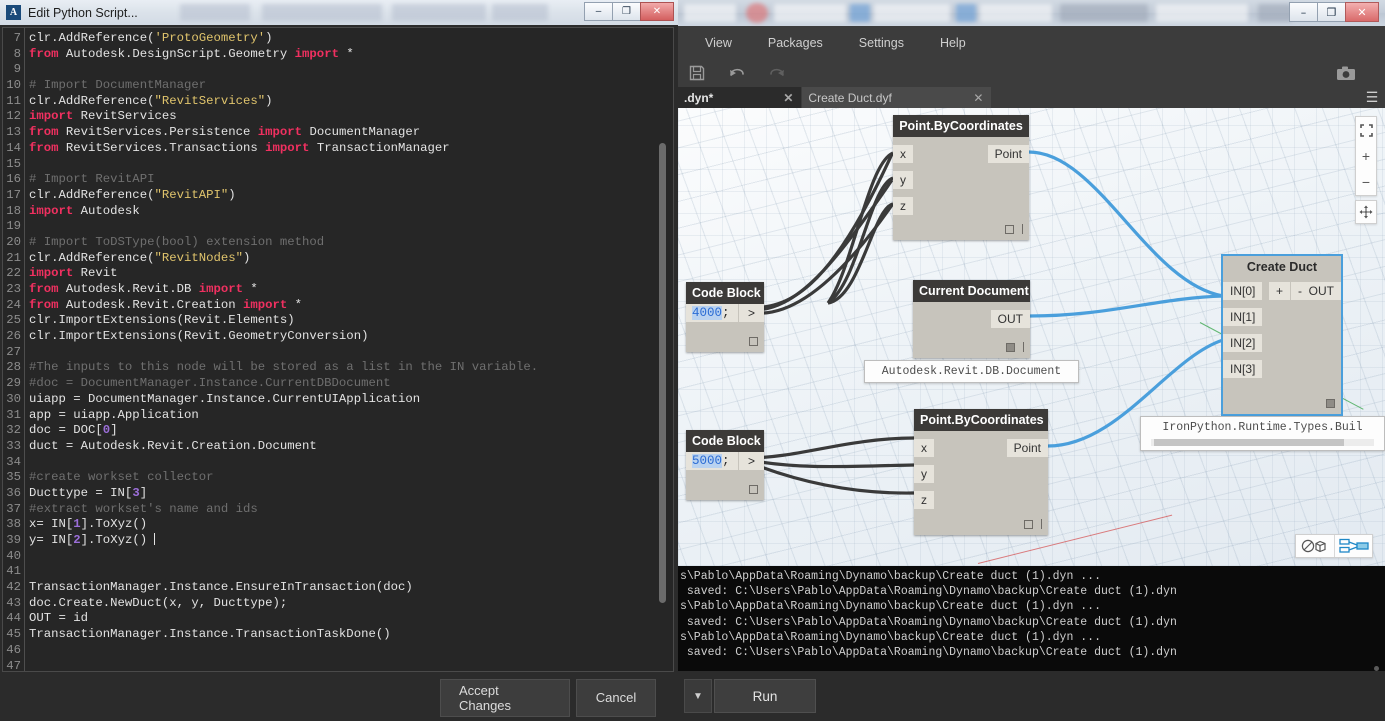  I want to click on tab-label: Create Duct.dyf, so click(850, 97).